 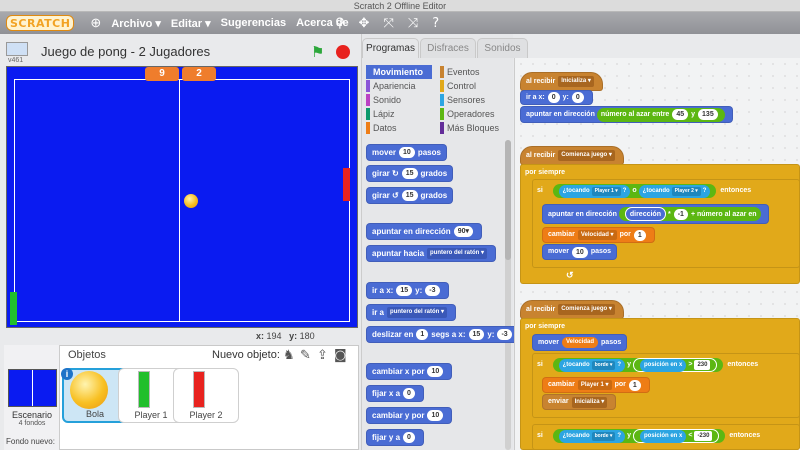 I want to click on block-input: 135, so click(x=708, y=114).